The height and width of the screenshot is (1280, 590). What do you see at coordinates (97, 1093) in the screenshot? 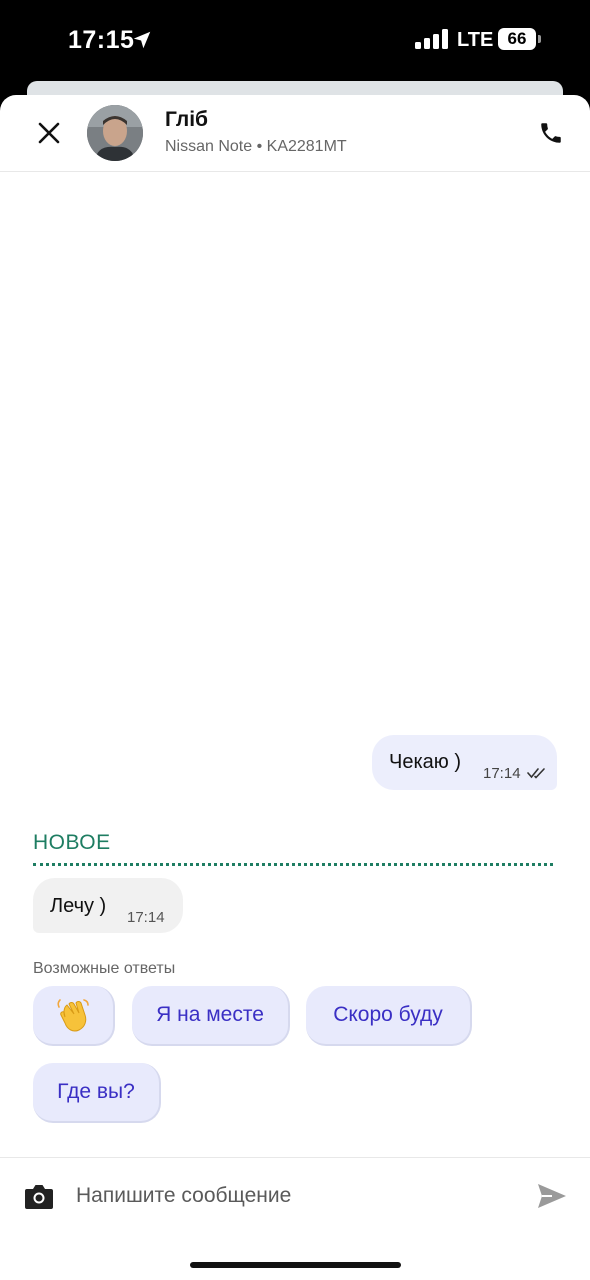
I see `quick-reply-where: Где вы?` at bounding box center [97, 1093].